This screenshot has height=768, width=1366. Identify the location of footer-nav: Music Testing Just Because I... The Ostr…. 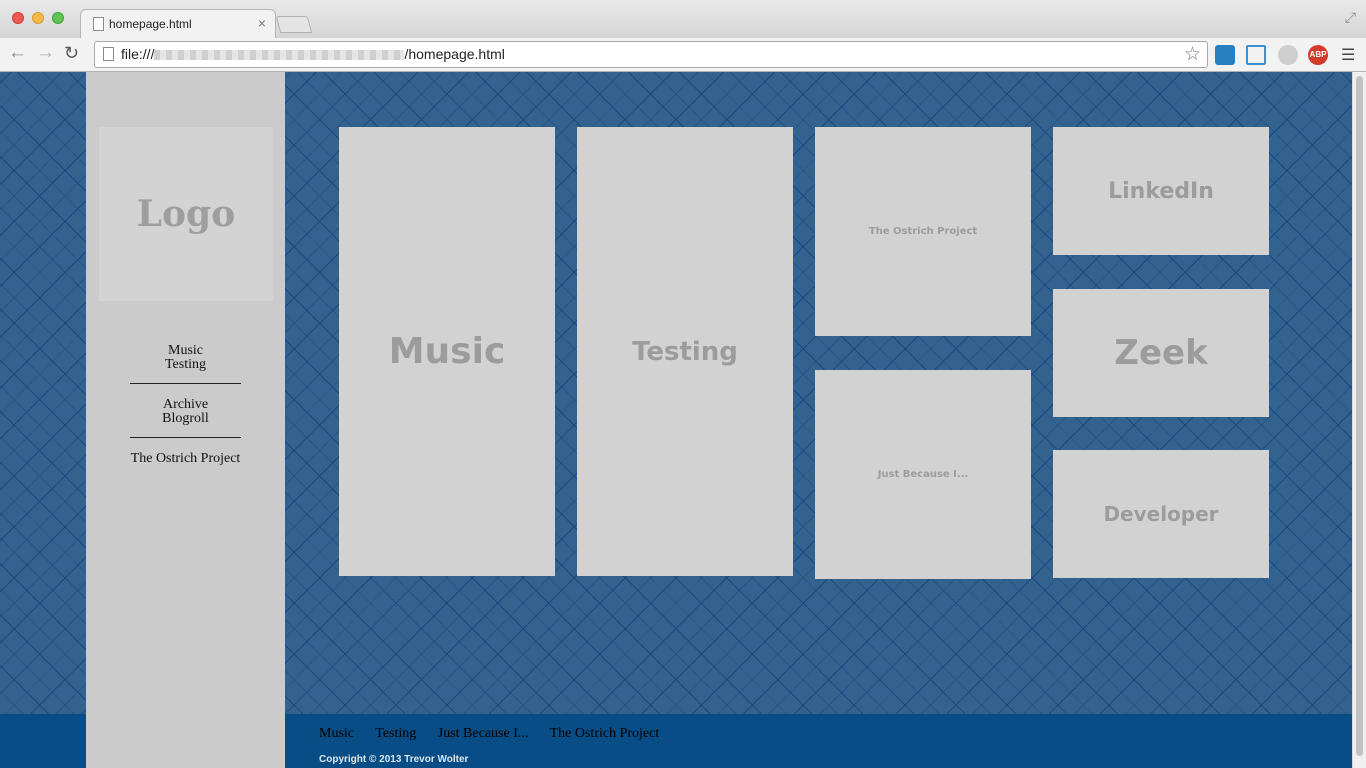
(498, 734).